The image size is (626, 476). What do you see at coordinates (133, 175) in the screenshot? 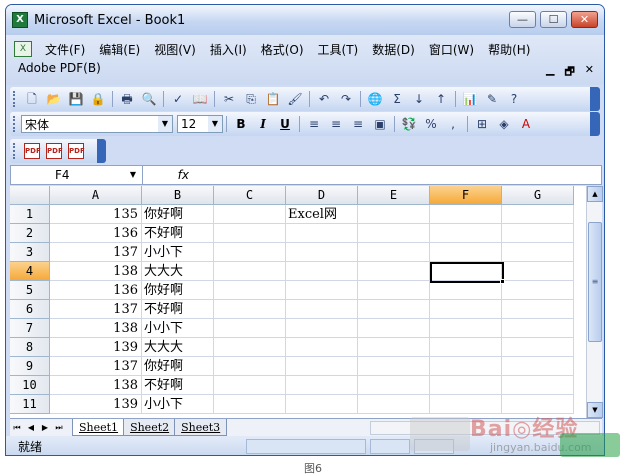
I see `chevron-down-icon: ▼` at bounding box center [133, 175].